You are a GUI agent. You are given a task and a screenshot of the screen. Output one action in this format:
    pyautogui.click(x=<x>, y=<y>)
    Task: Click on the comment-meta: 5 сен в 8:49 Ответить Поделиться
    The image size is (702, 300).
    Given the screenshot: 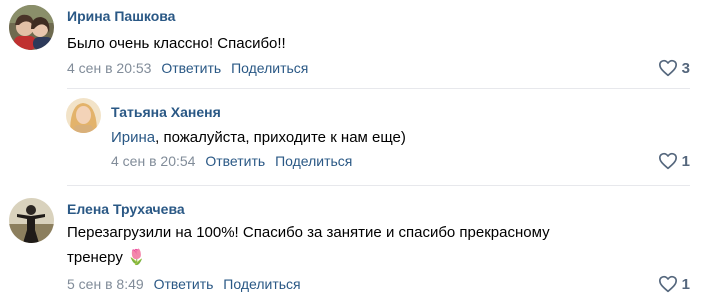 What is the action you would take?
    pyautogui.click(x=187, y=284)
    